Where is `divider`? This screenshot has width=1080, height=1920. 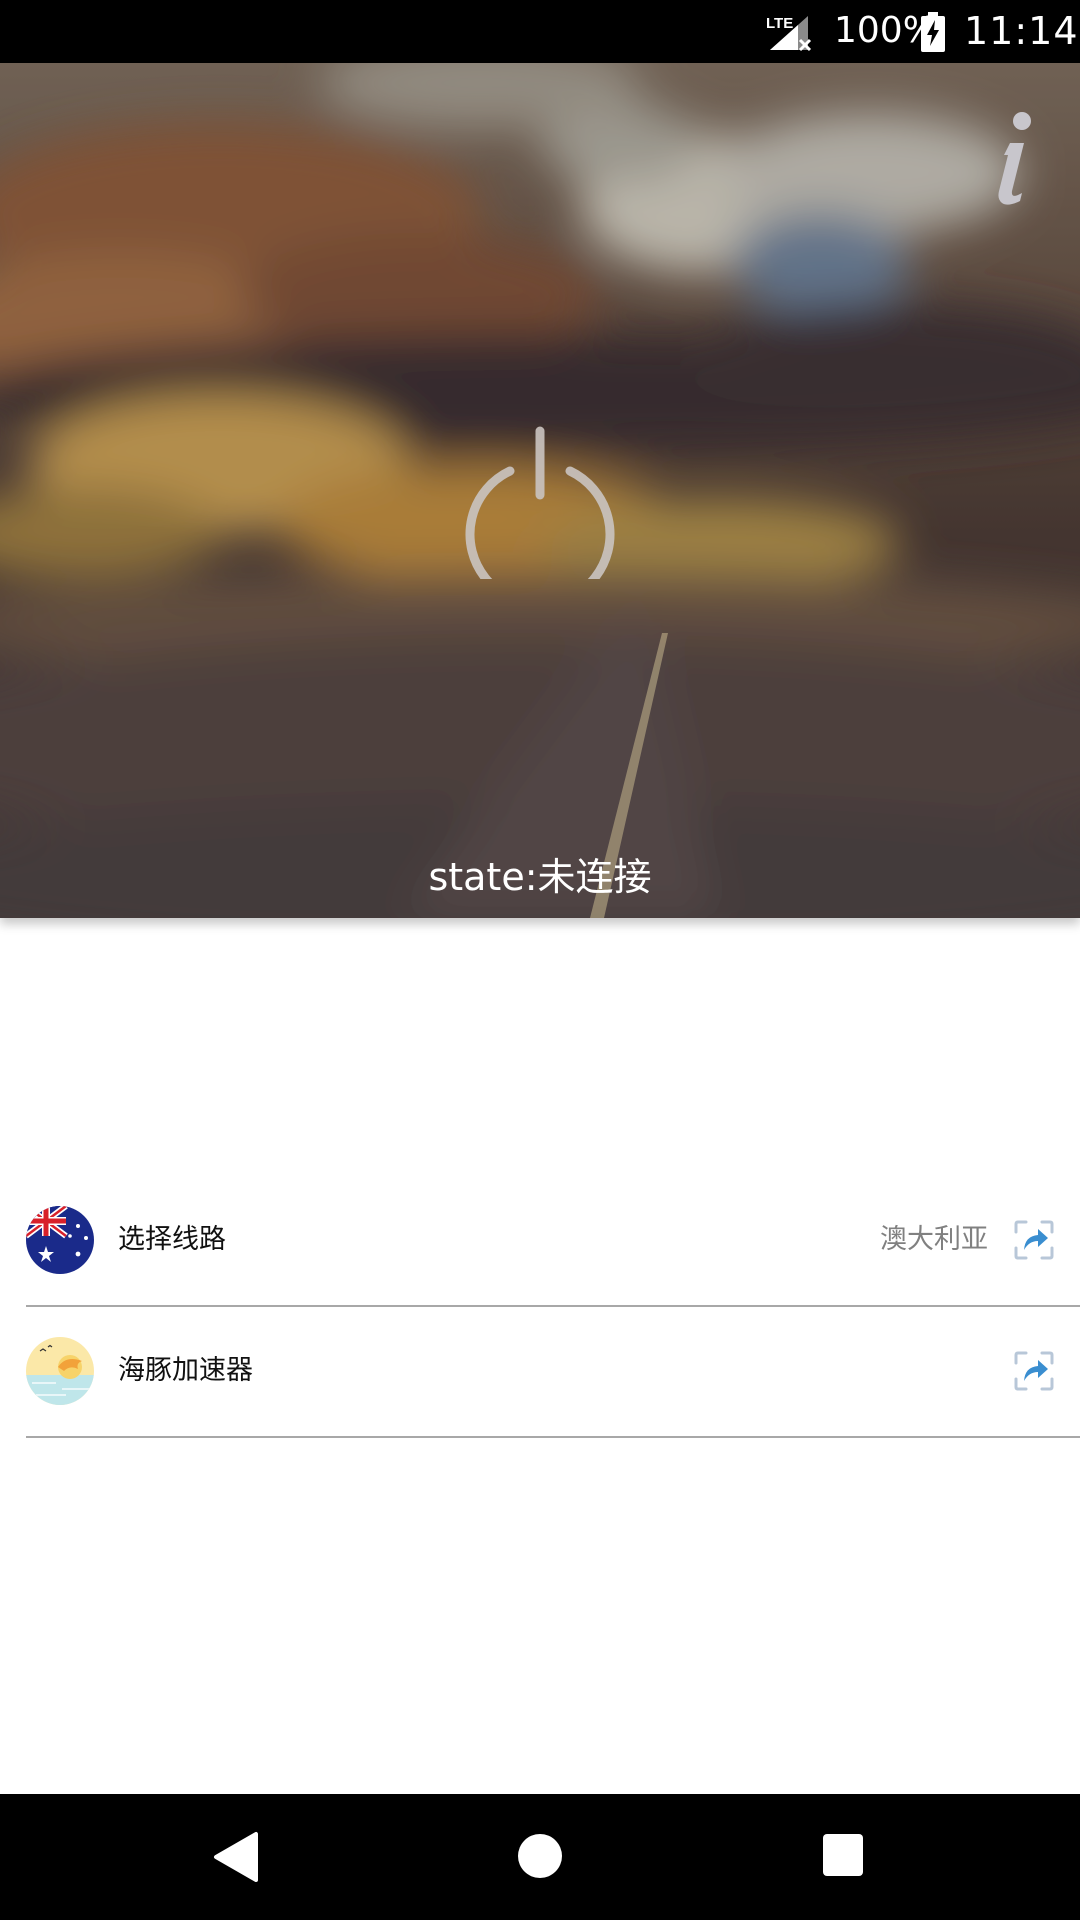
divider is located at coordinates (553, 1437).